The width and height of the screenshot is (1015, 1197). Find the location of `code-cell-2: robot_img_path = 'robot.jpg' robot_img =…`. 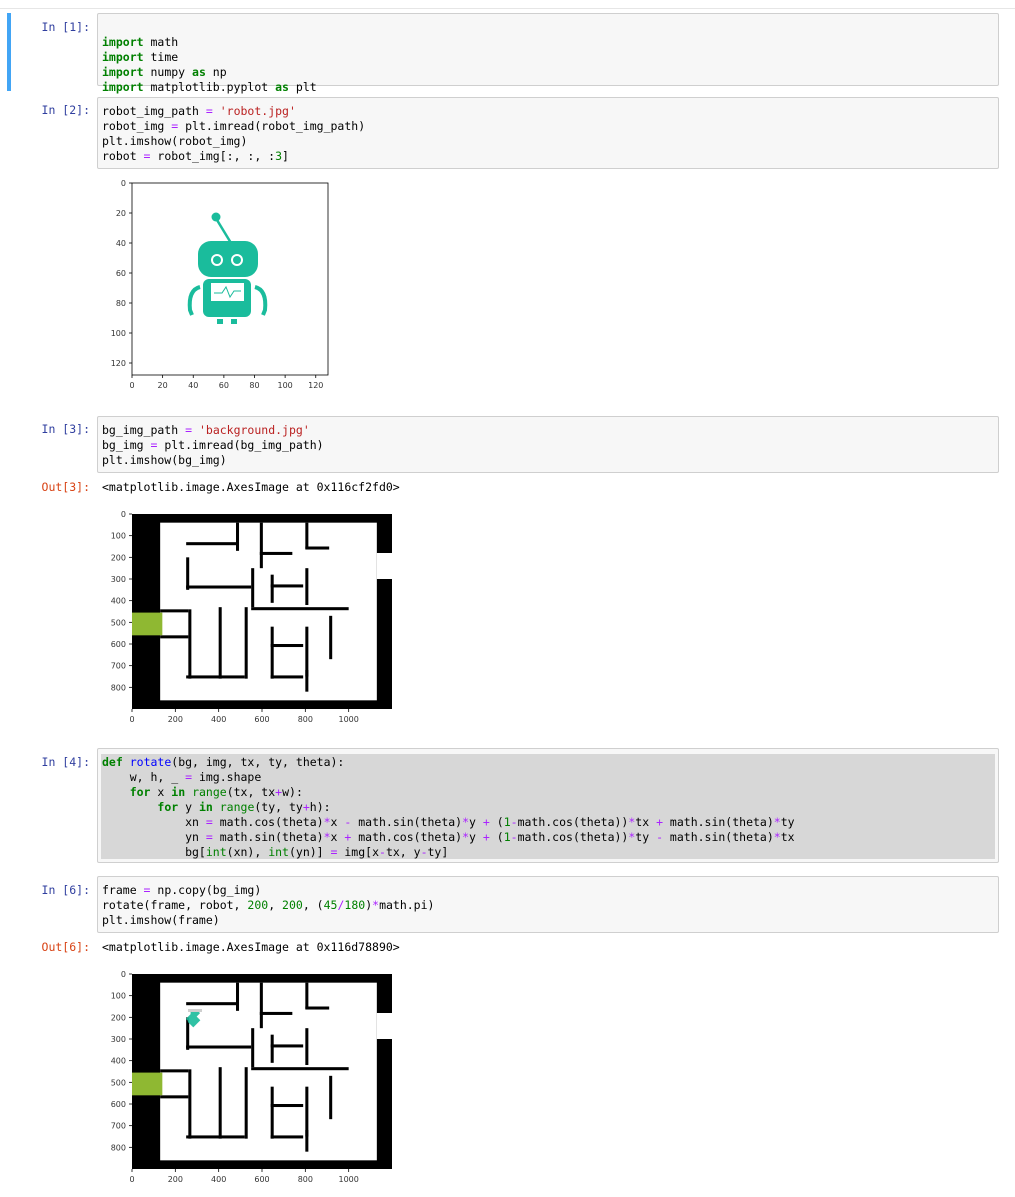

code-cell-2: robot_img_path = 'robot.jpg' robot_img =… is located at coordinates (548, 133).